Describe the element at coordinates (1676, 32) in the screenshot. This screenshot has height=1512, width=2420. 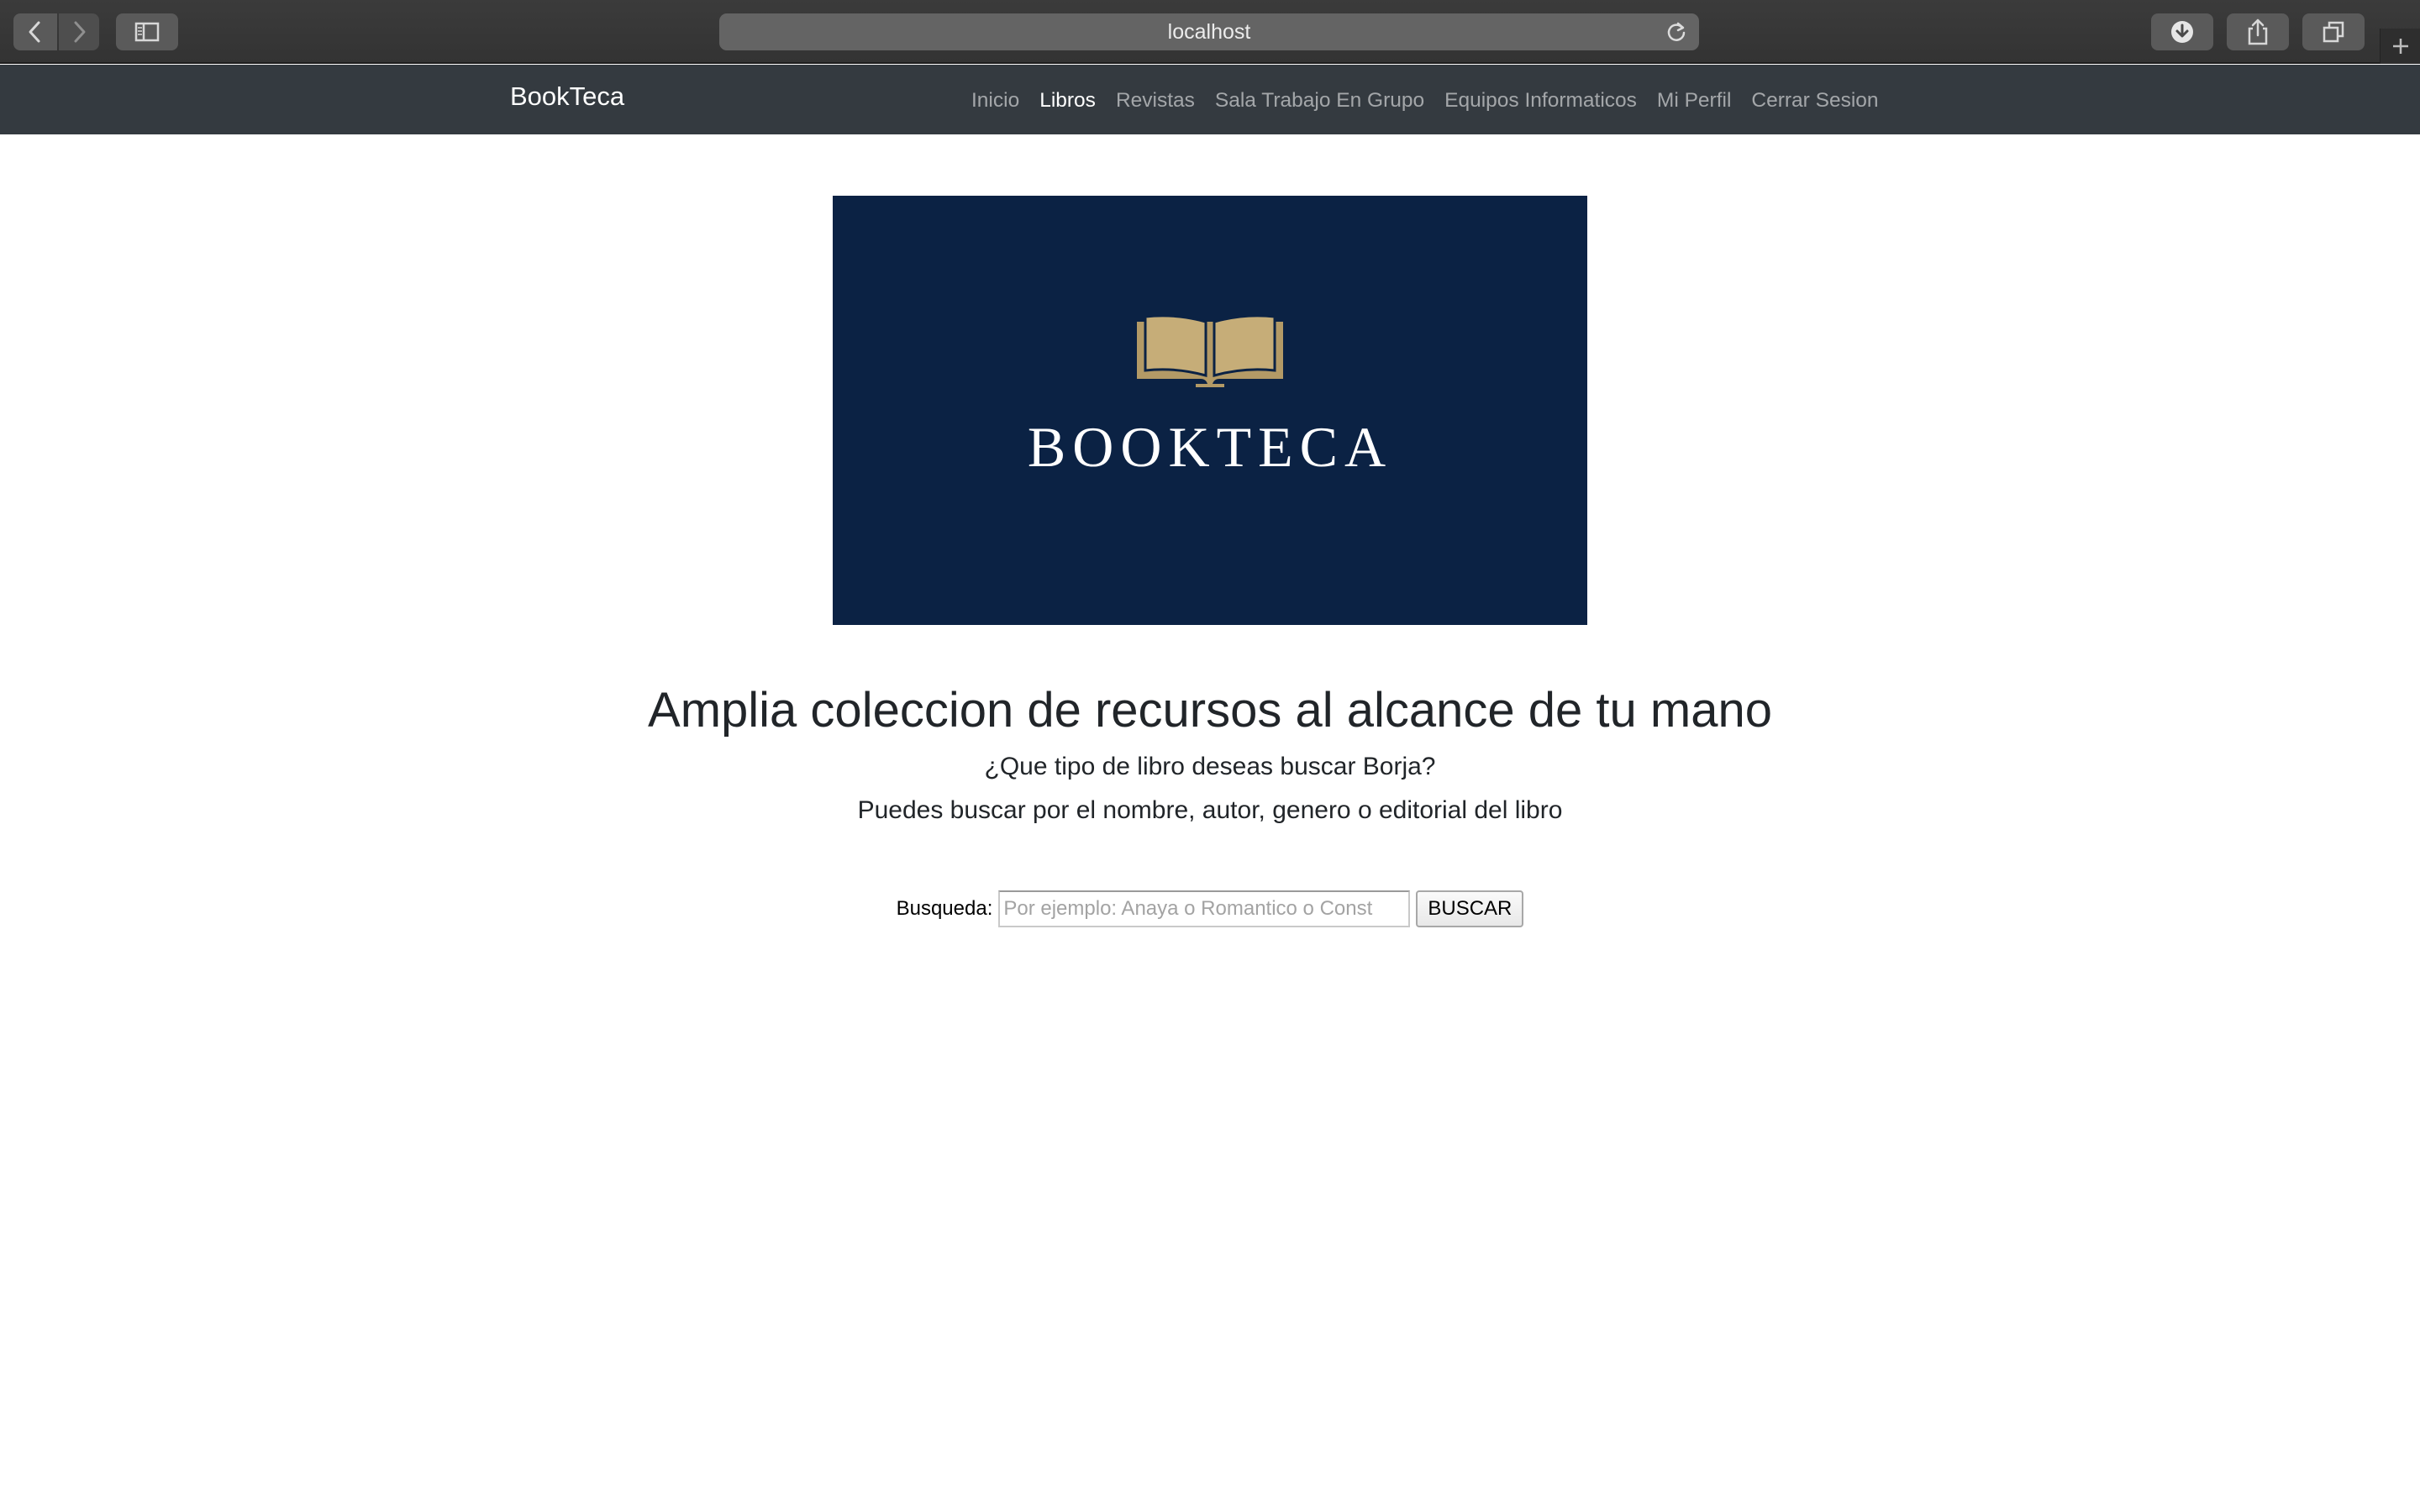
I see `reload-icon` at that location.